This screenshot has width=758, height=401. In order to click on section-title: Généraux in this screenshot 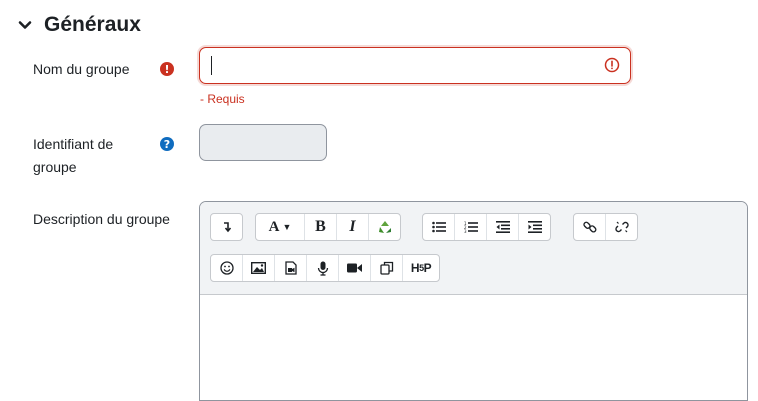, I will do `click(92, 24)`.